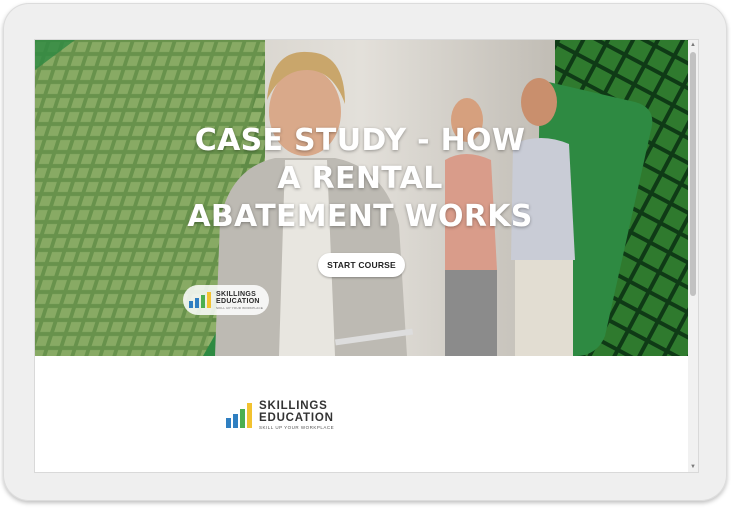 This screenshot has height=510, width=731. Describe the element at coordinates (693, 467) in the screenshot. I see `chevron-down-icon: ▼` at that location.